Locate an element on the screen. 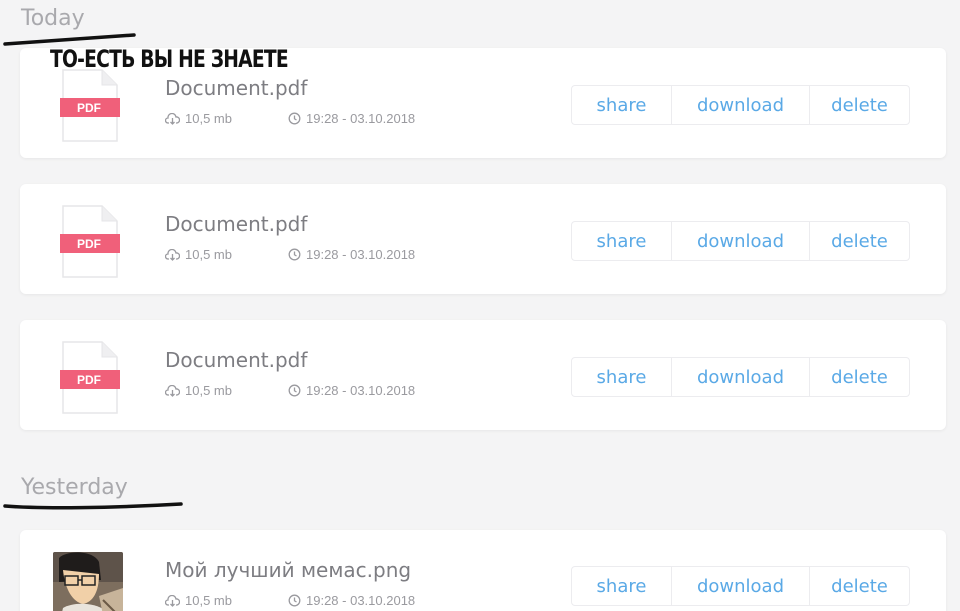 Image resolution: width=960 pixels, height=611 pixels. meme-thumbnail is located at coordinates (88, 581).